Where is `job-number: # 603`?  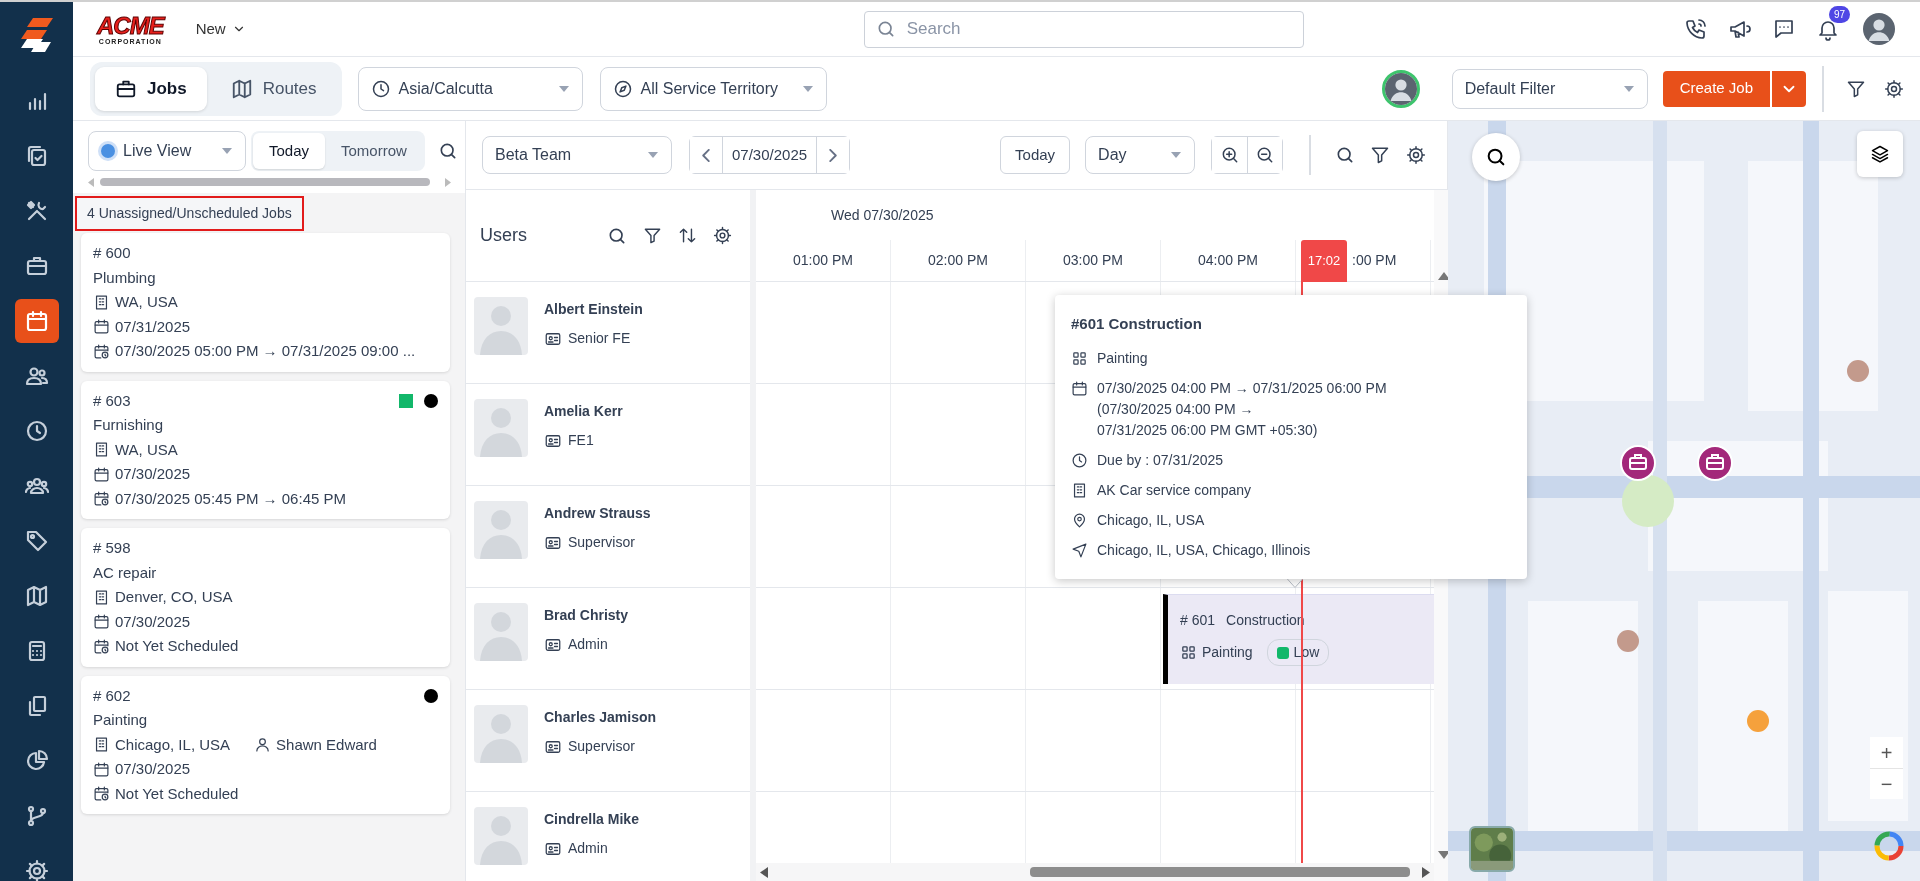 job-number: # 603 is located at coordinates (112, 400).